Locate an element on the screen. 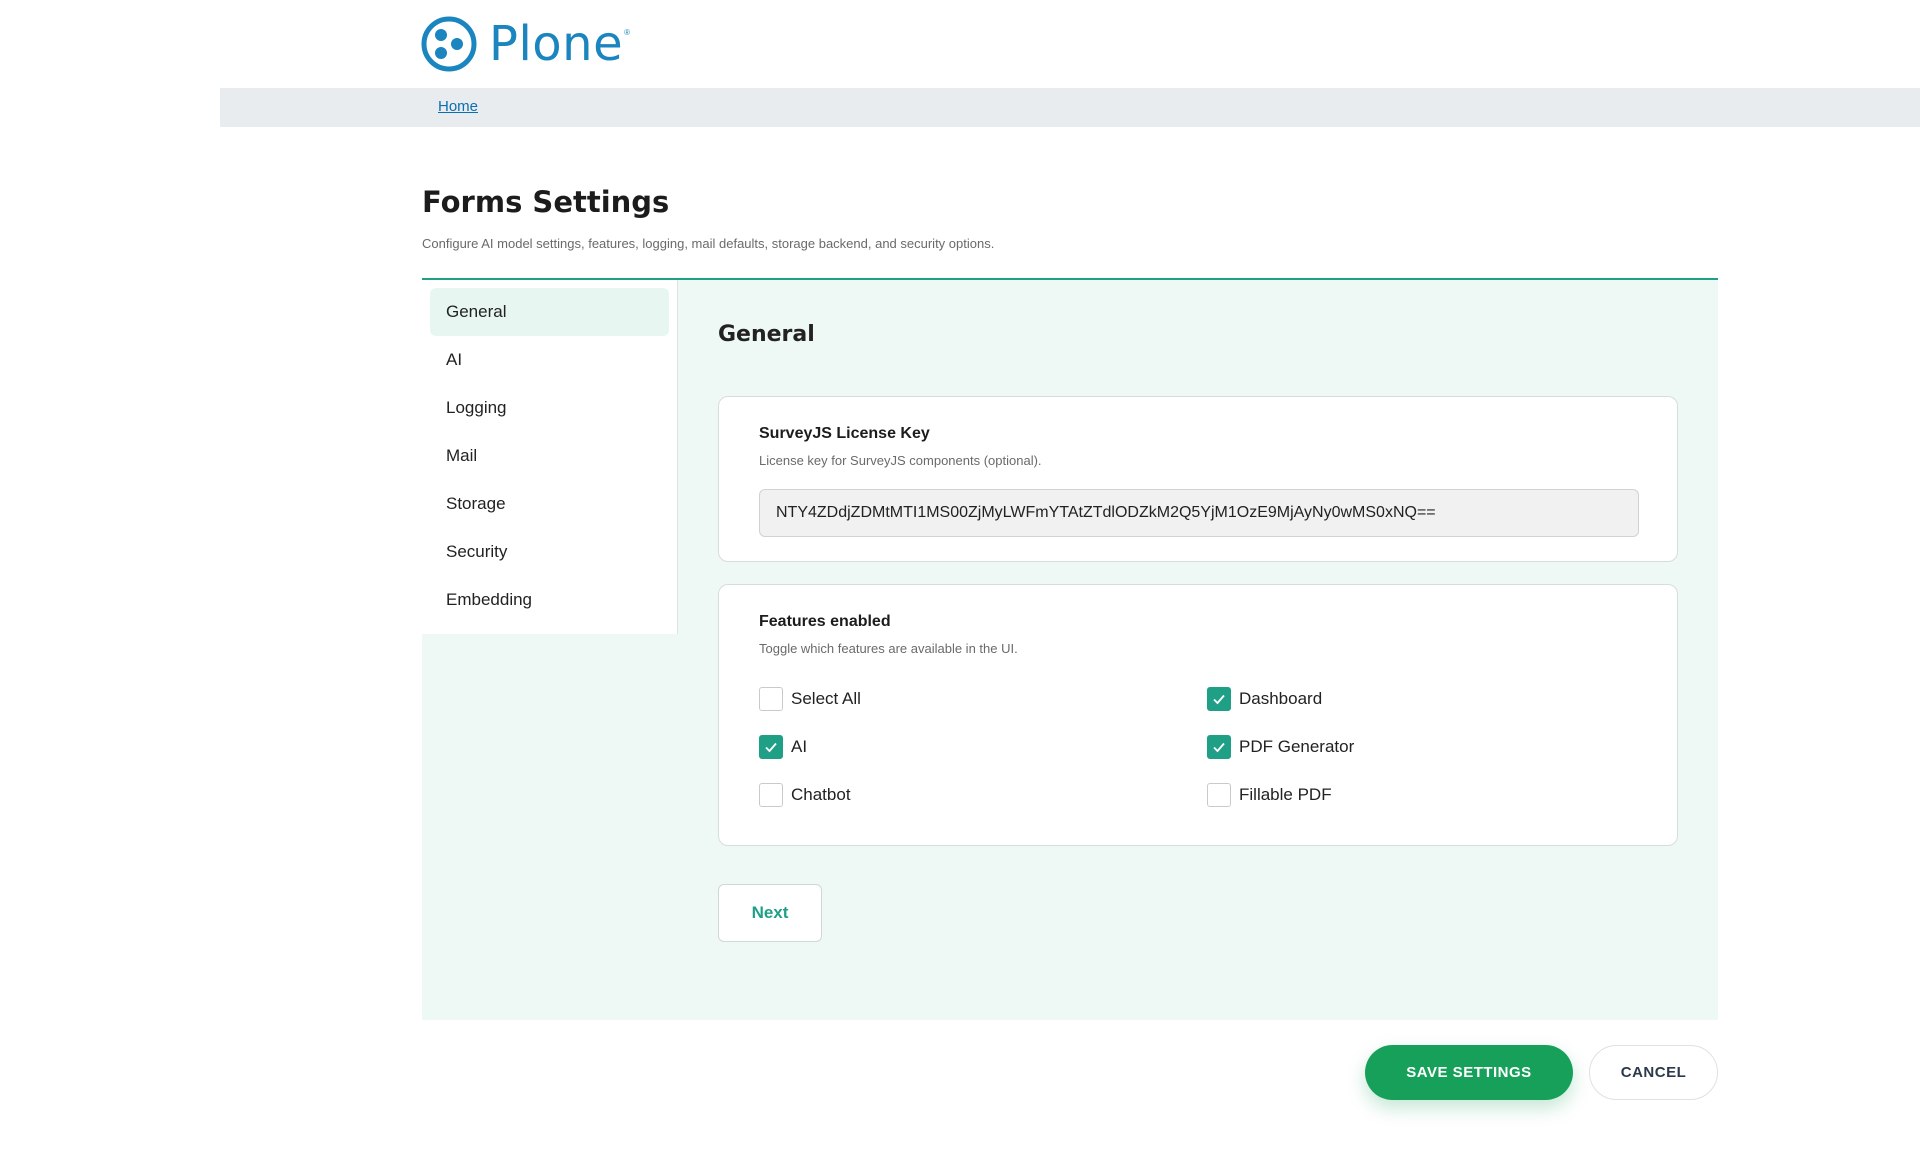 The height and width of the screenshot is (1156, 1920). save-settings-button: SAVE SETTINGS is located at coordinates (1469, 1072).